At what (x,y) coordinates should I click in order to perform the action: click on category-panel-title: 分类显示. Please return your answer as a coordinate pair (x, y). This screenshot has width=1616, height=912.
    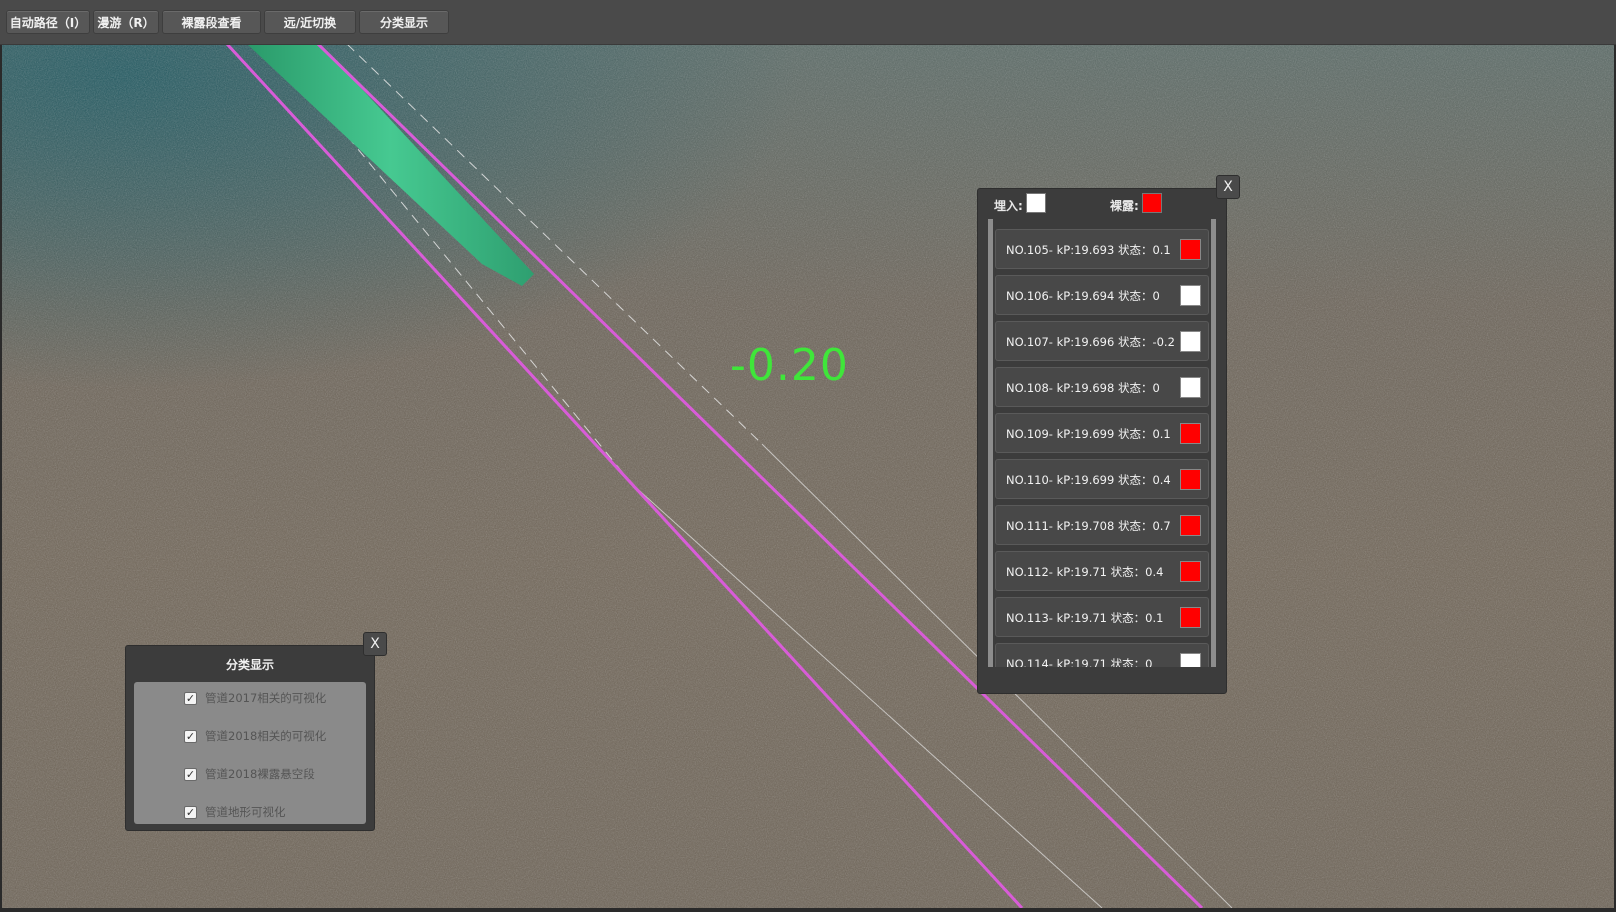
    Looking at the image, I should click on (249, 665).